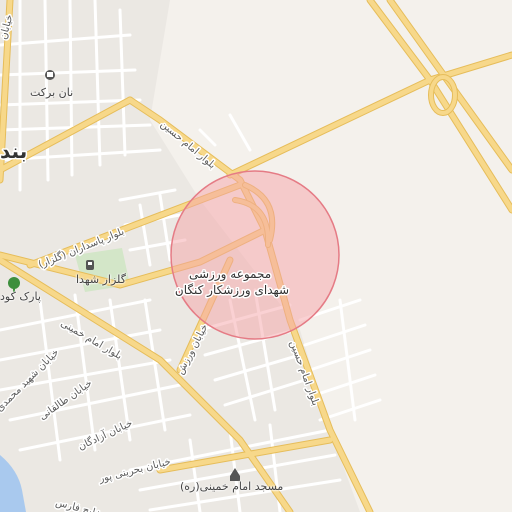 This screenshot has height=512, width=512. Describe the element at coordinates (20, 296) in the screenshot. I see `poi-label-park: پارک کود` at that location.